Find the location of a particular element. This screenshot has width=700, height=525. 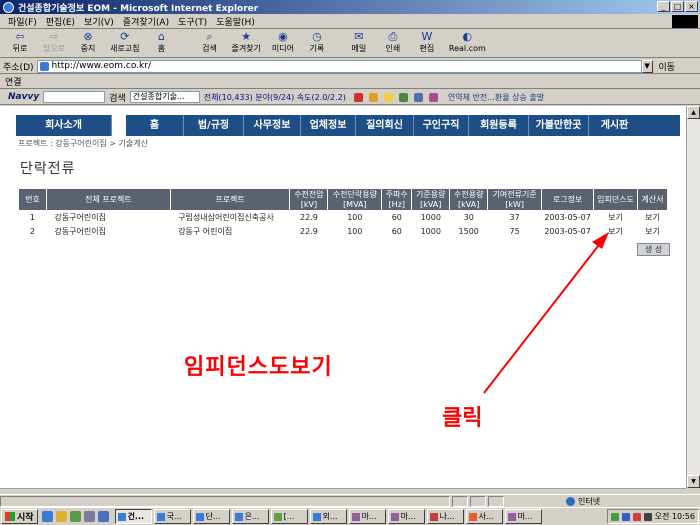

desktop-quicklaunch-icon is located at coordinates (75, 516).